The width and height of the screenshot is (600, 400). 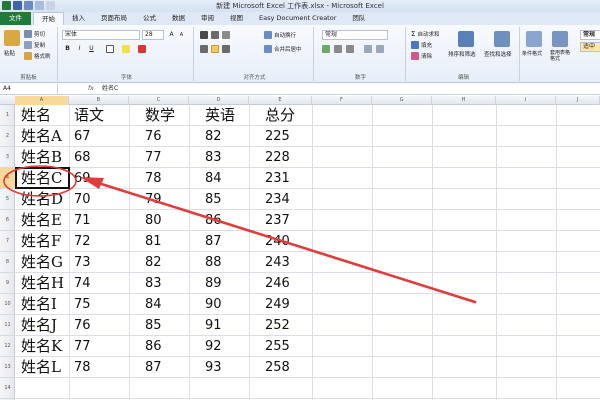 What do you see at coordinates (7, 199) in the screenshot?
I see `row-header-5: 5` at bounding box center [7, 199].